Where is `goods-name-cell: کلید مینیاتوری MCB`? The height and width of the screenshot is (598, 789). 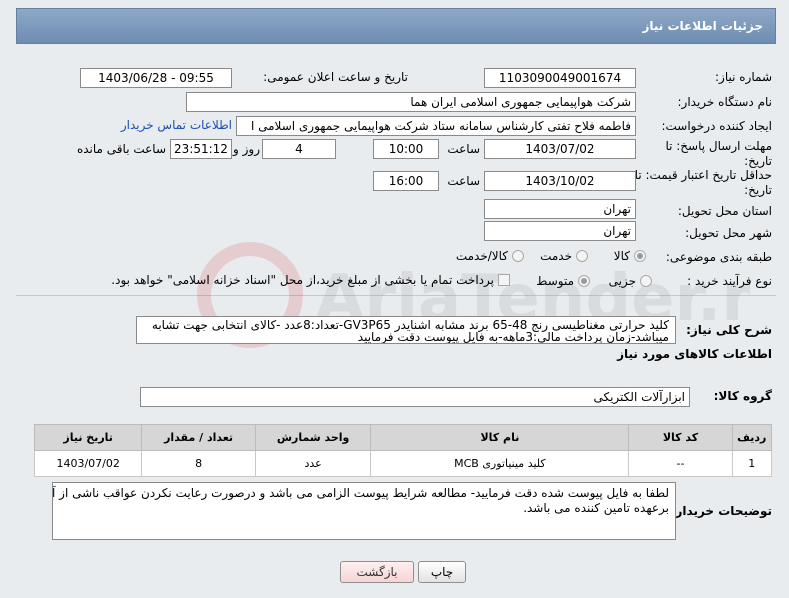
goods-name-cell: کلید مینیاتوری MCB is located at coordinates (500, 463).